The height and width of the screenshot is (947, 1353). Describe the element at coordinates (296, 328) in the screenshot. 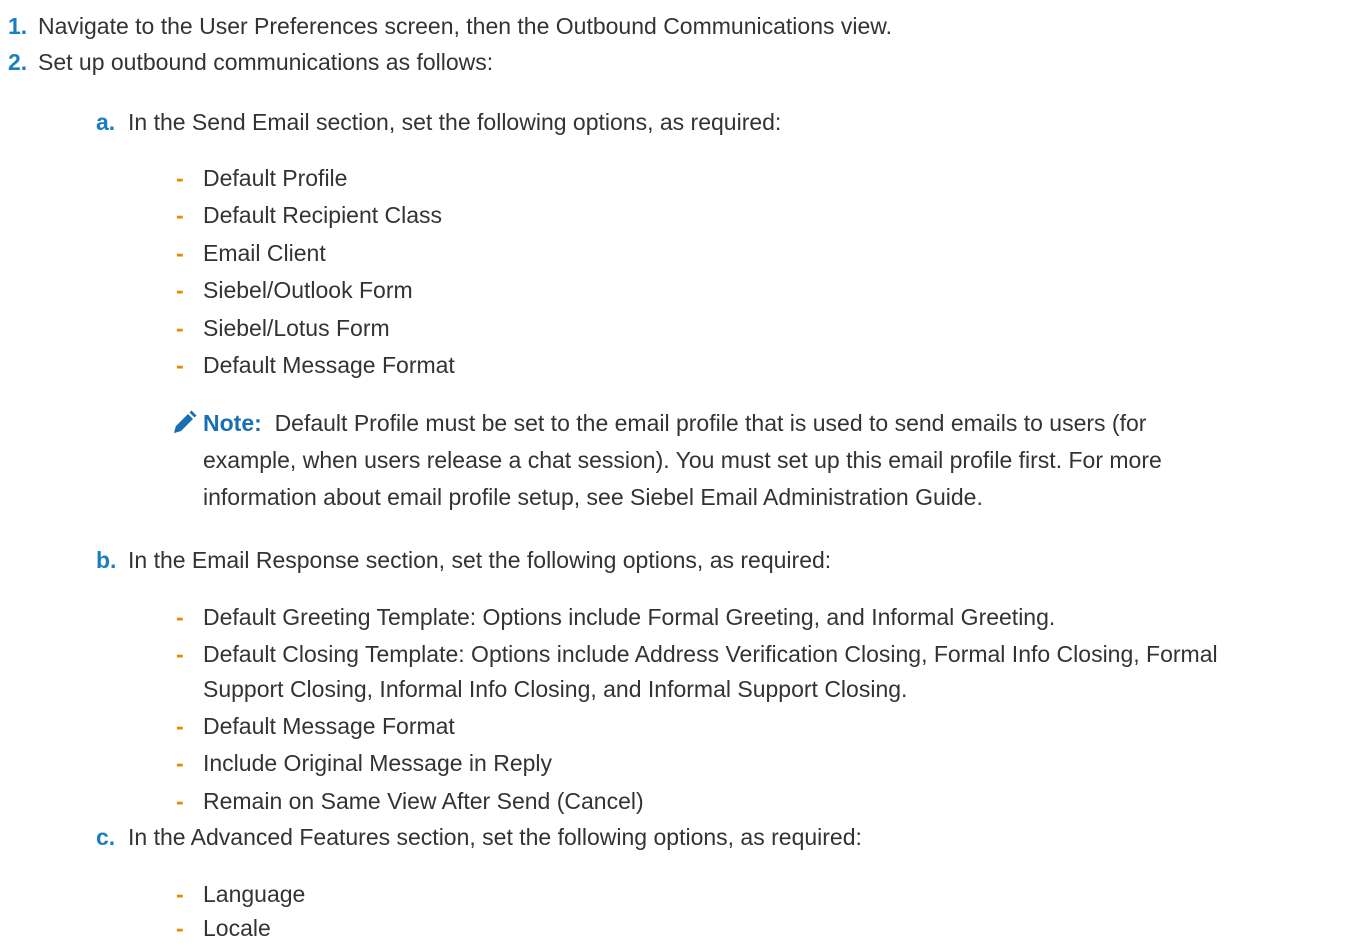

I see `list-item: Siebel/Lotus Form` at that location.